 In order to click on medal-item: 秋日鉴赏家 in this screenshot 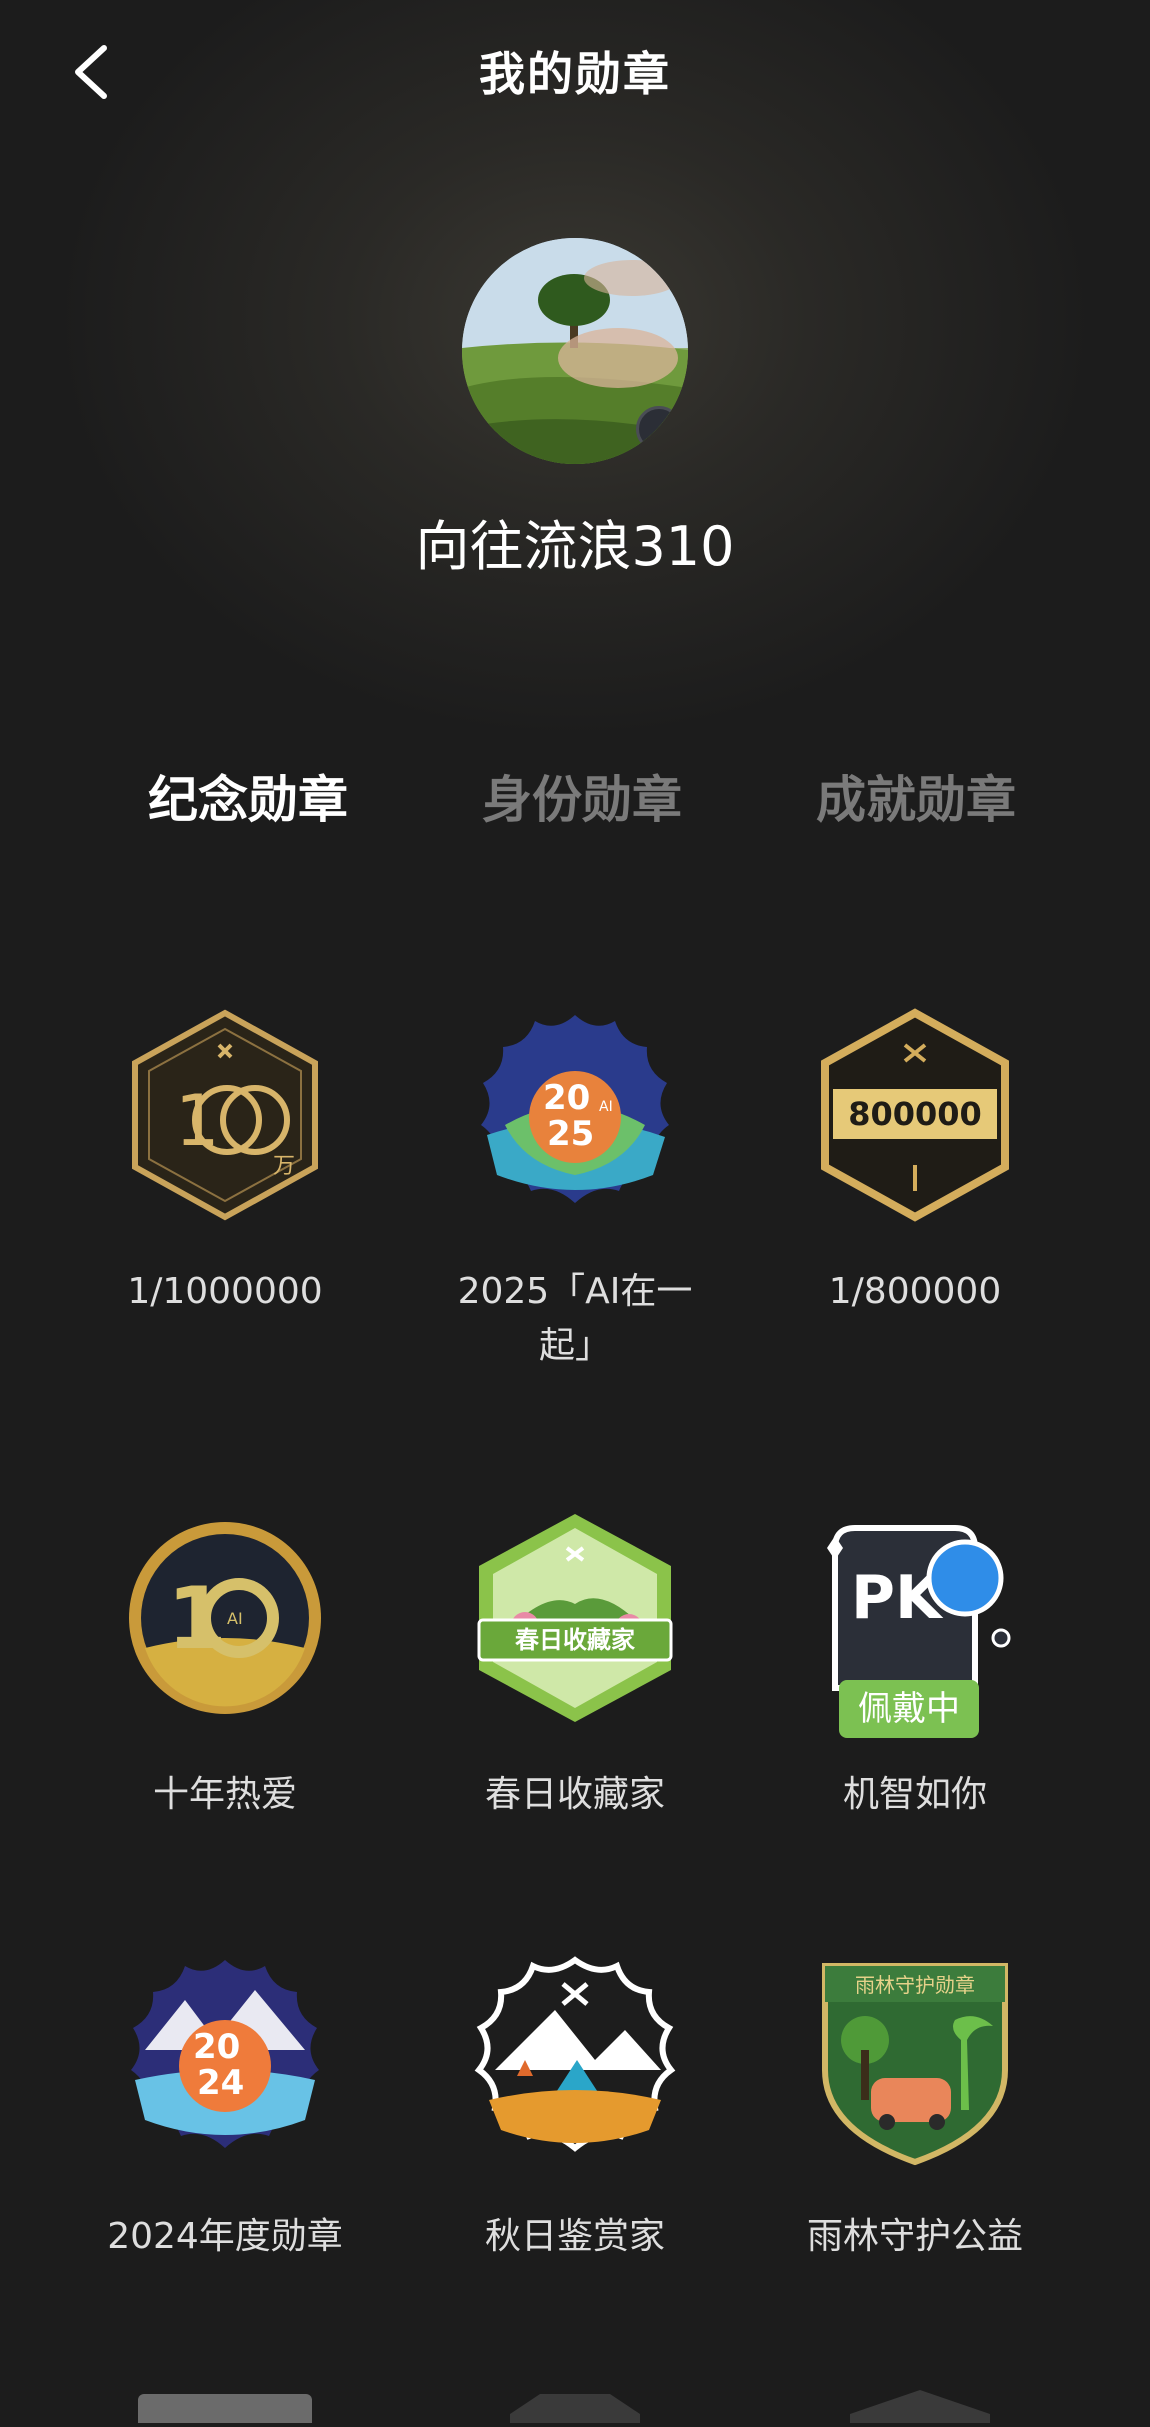, I will do `click(575, 2107)`.